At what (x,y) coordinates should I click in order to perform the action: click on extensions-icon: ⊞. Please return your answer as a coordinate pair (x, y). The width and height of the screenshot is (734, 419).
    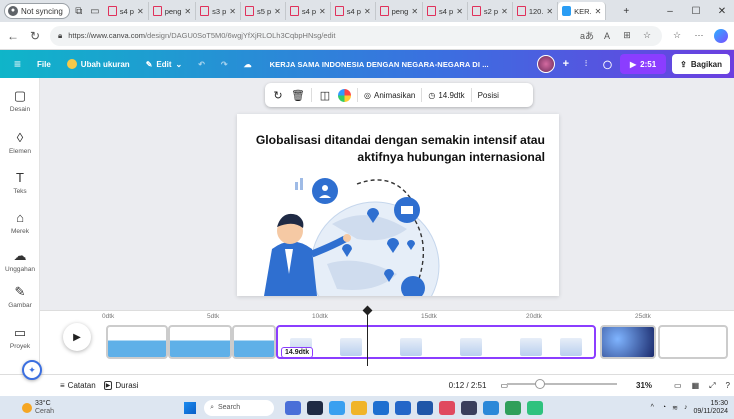
    Looking at the image, I should click on (627, 35).